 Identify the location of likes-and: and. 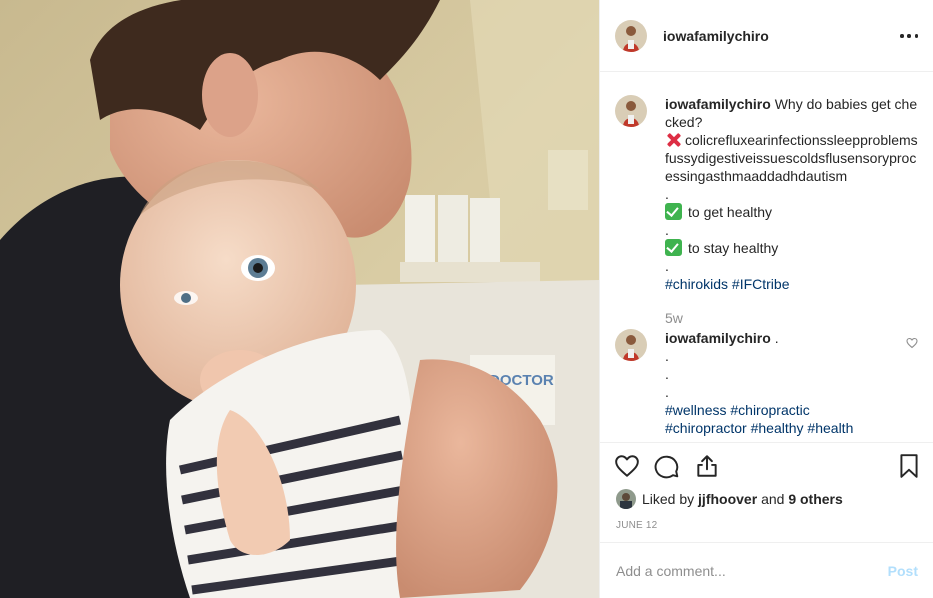
(773, 499).